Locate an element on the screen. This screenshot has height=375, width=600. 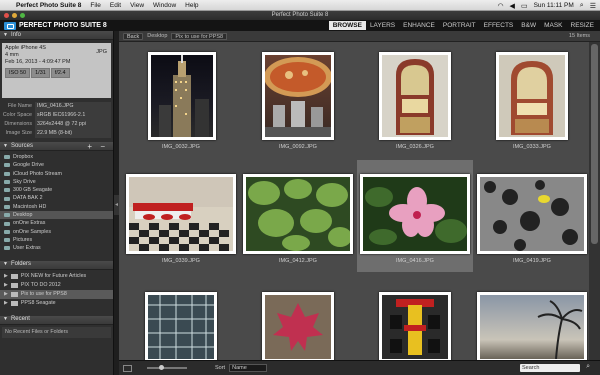
notifications-icon: ☰ is located at coordinates (593, 6).